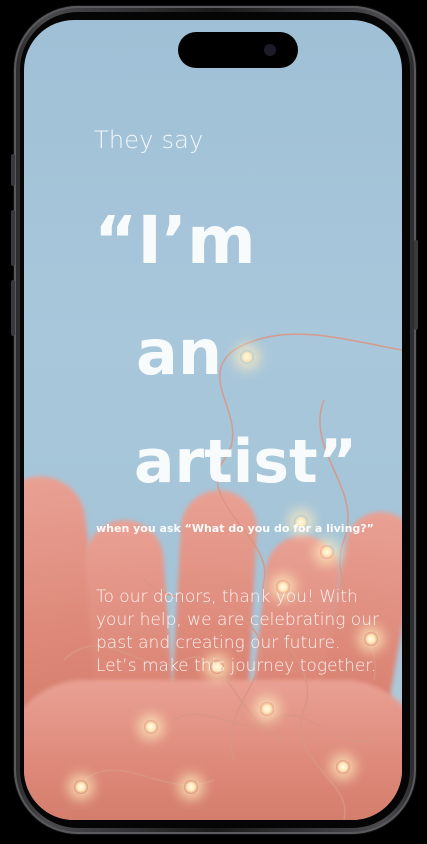  I want to click on action-button, so click(13, 170).